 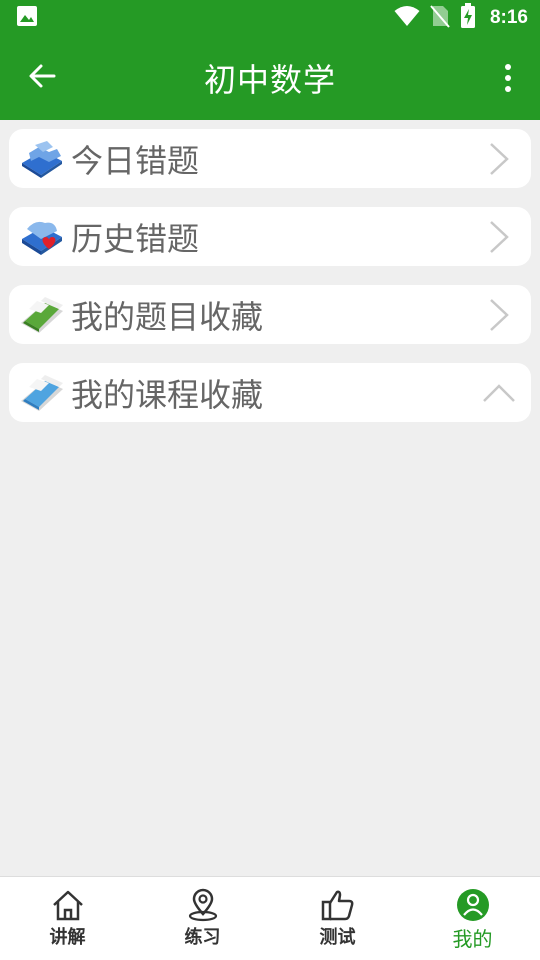 What do you see at coordinates (440, 18) in the screenshot?
I see `no-sim-icon` at bounding box center [440, 18].